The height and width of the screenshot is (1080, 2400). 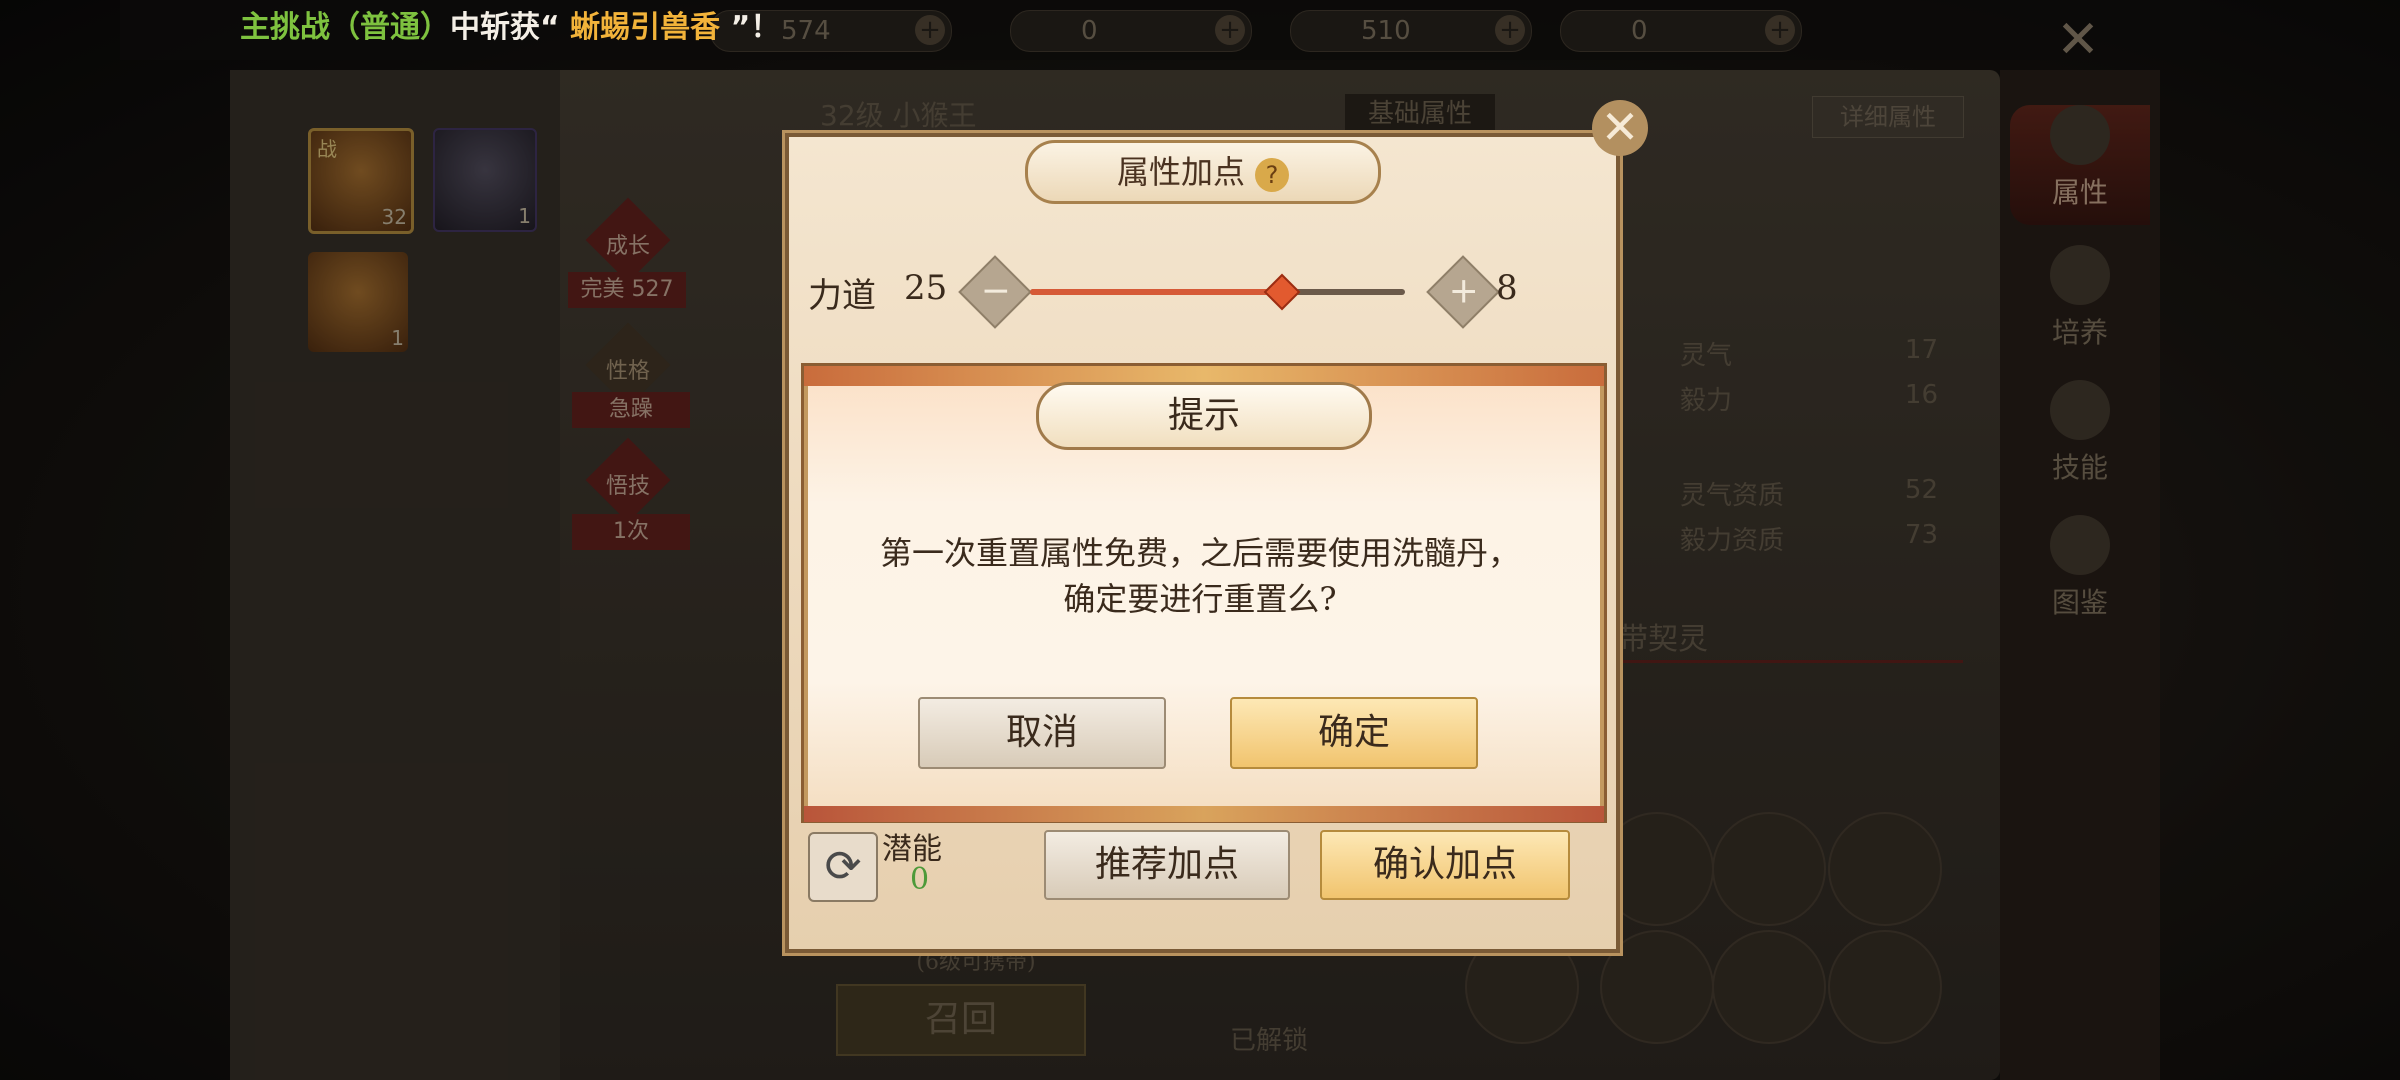 What do you see at coordinates (1167, 865) in the screenshot?
I see `recommend-points-button: 推荐加点` at bounding box center [1167, 865].